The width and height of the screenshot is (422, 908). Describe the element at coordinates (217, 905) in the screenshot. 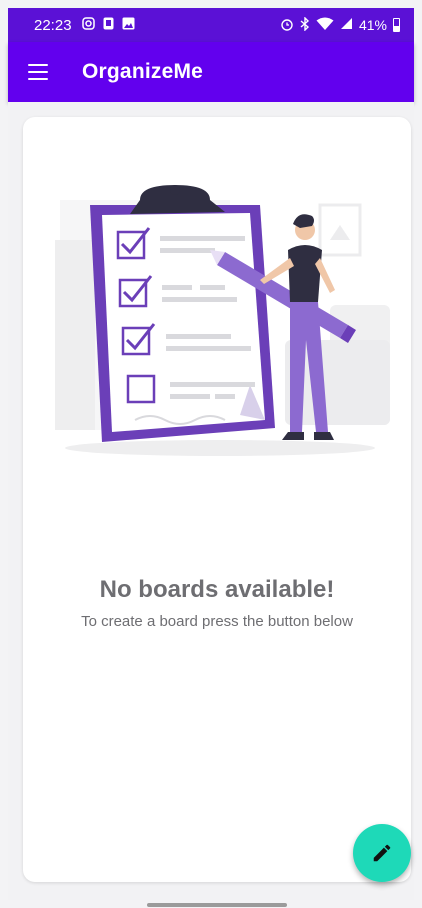

I see `gesture-nav-handle` at that location.